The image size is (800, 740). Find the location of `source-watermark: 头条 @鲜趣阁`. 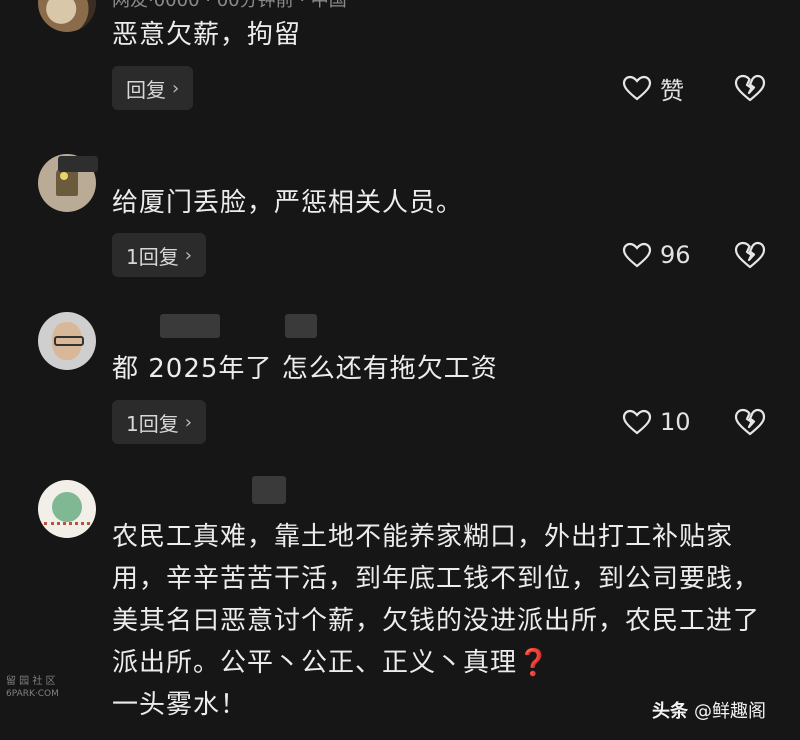

source-watermark: 头条 @鲜趣阁 is located at coordinates (709, 710).